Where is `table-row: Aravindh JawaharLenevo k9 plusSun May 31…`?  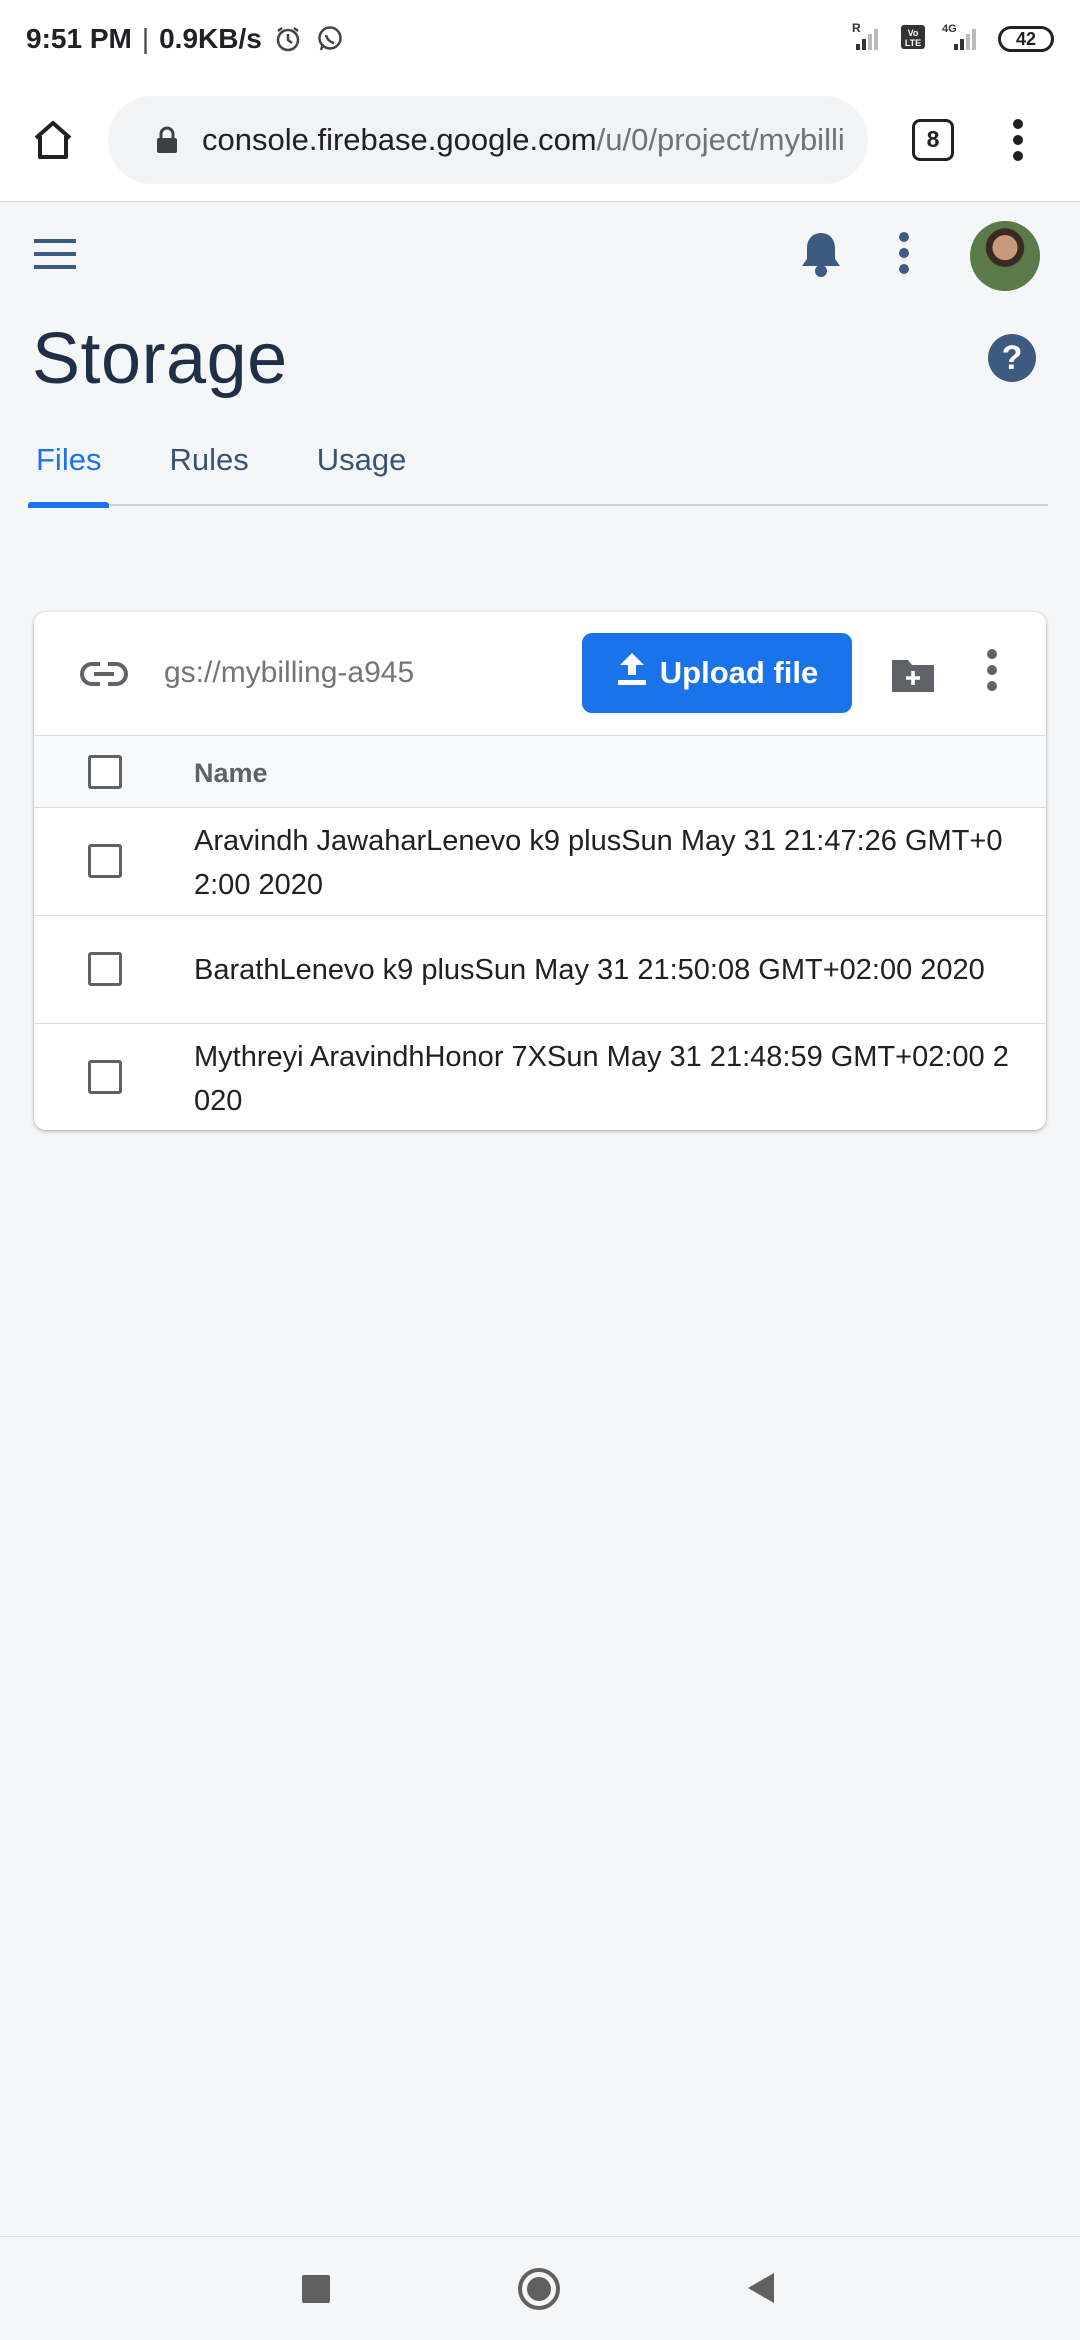
table-row: Aravindh JawaharLenevo k9 plusSun May 31… is located at coordinates (540, 862).